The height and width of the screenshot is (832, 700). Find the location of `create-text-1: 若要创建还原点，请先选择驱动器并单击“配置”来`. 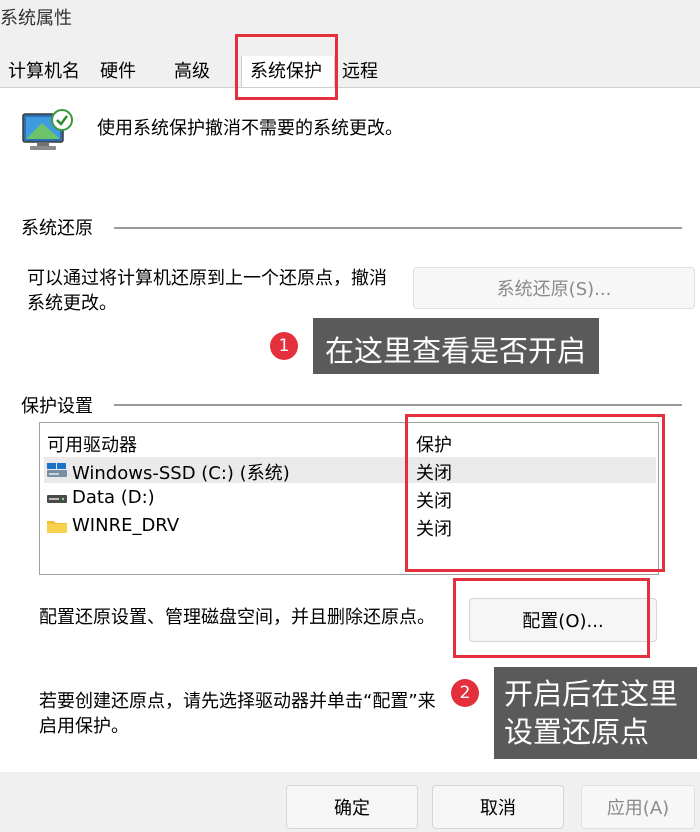

create-text-1: 若要创建还原点，请先选择驱动器并单击“配置”来 is located at coordinates (237, 701).